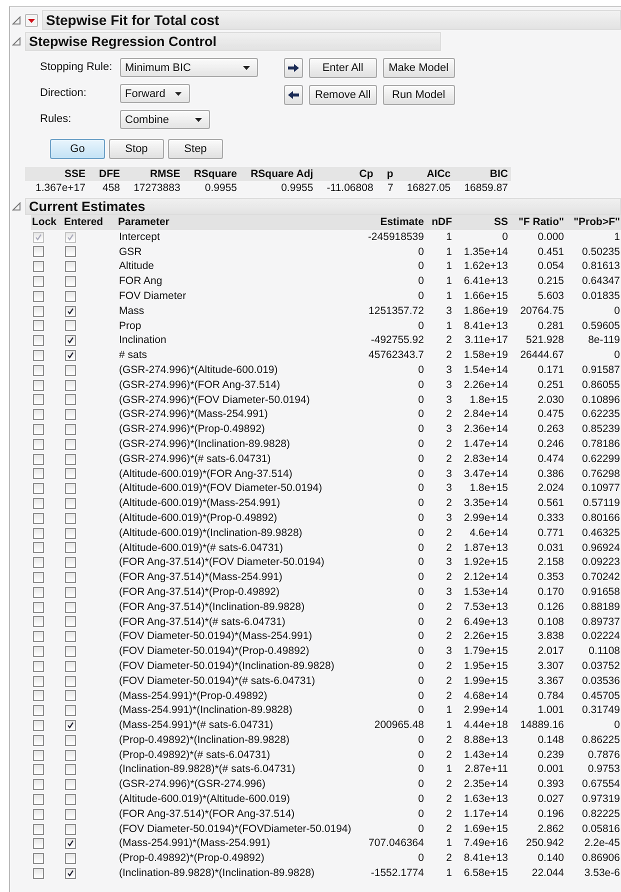  Describe the element at coordinates (165, 119) in the screenshot. I see `dropdown: Combine` at that location.